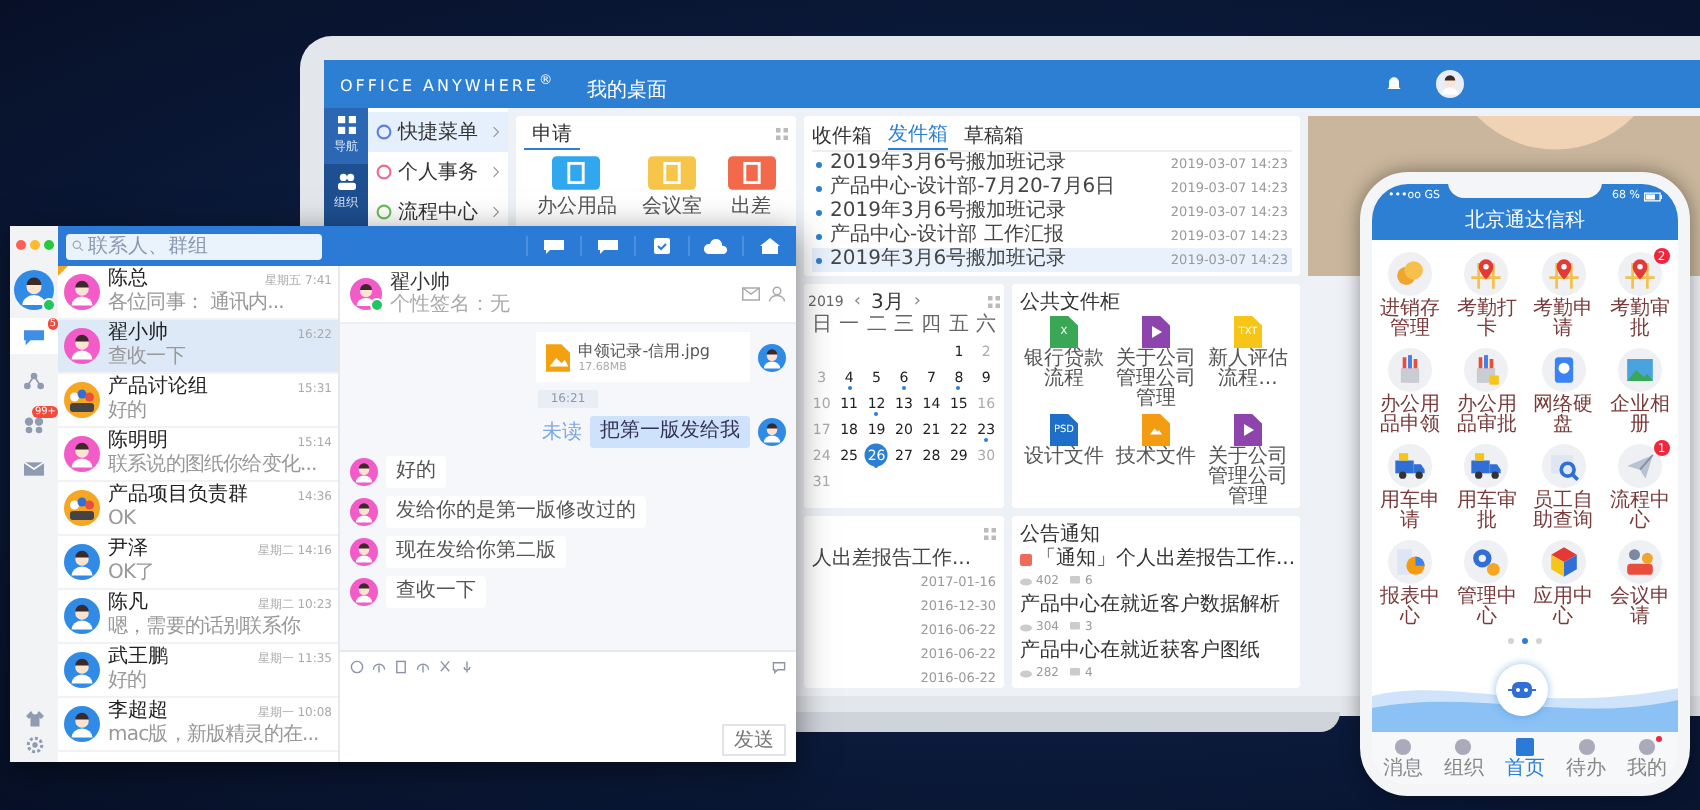 This screenshot has width=1700, height=810. What do you see at coordinates (401, 666) in the screenshot?
I see `document-icon` at bounding box center [401, 666].